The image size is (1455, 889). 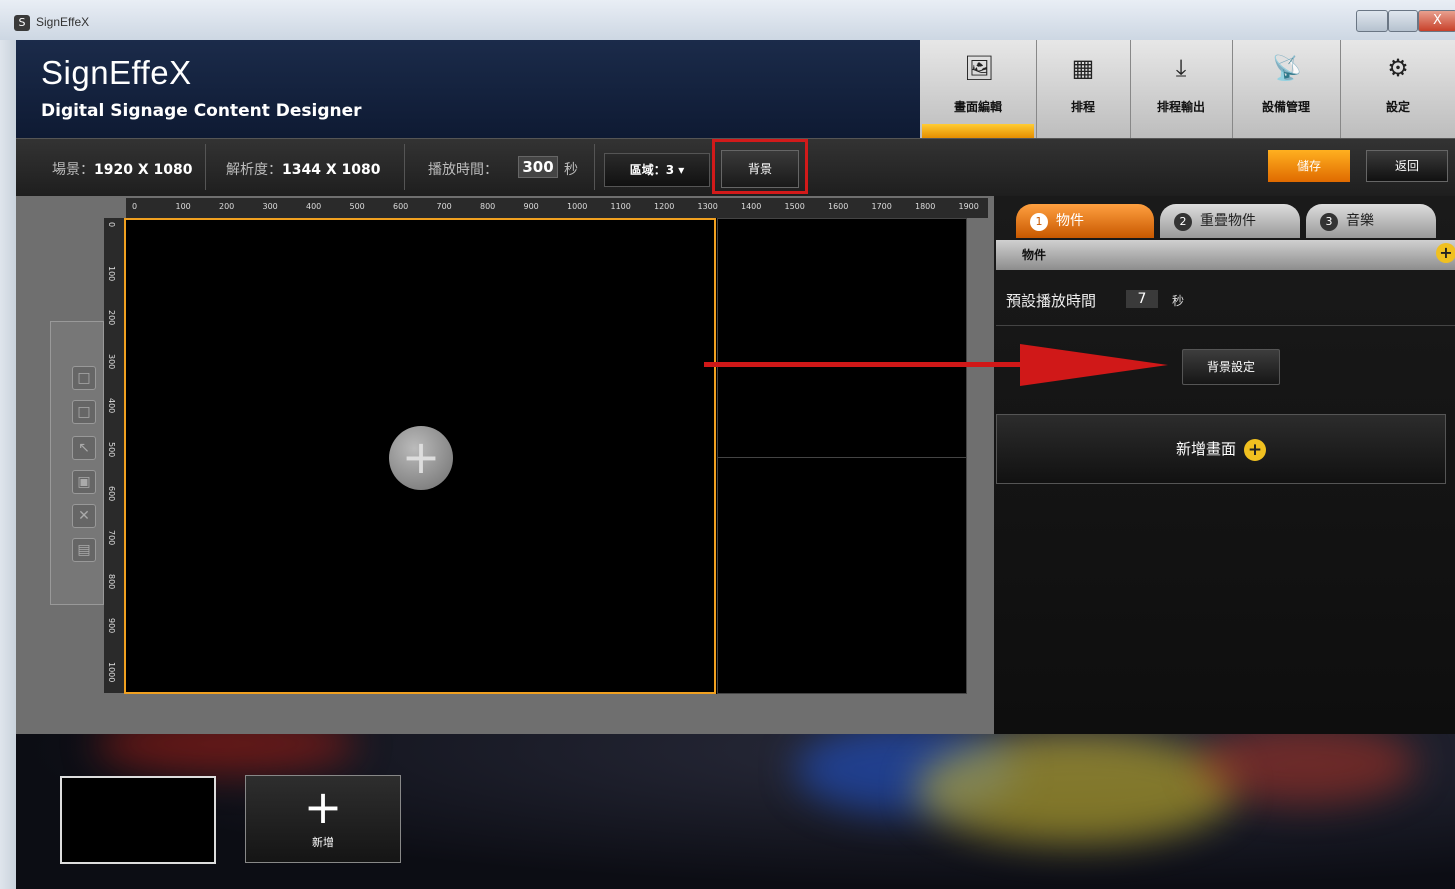 What do you see at coordinates (1142, 299) in the screenshot?
I see `preset-duration-input: 7` at bounding box center [1142, 299].